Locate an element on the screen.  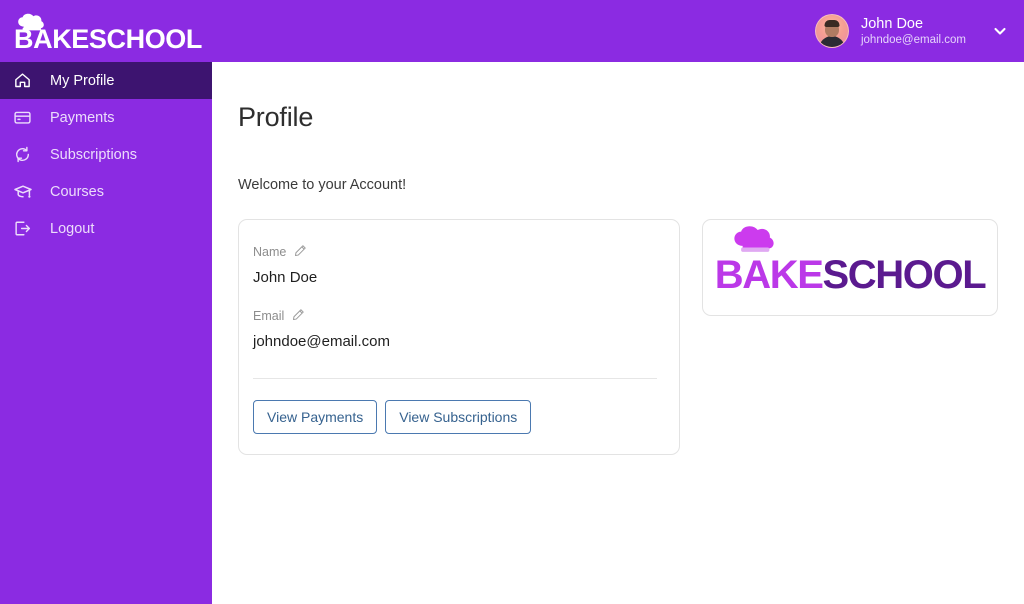
field-label-row: Name is located at coordinates (455, 252).